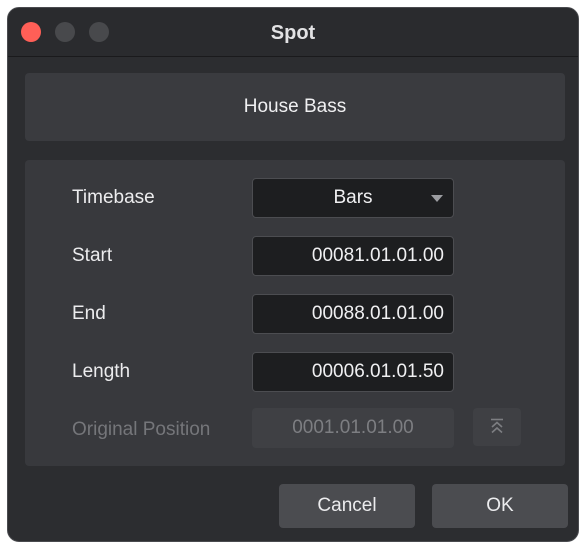 The image size is (581, 542). I want to click on end-field: 00088.01.01.00, so click(353, 314).